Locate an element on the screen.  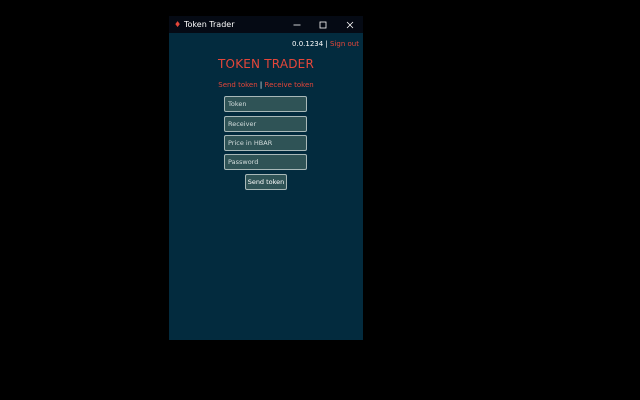
close-button is located at coordinates (350, 24).